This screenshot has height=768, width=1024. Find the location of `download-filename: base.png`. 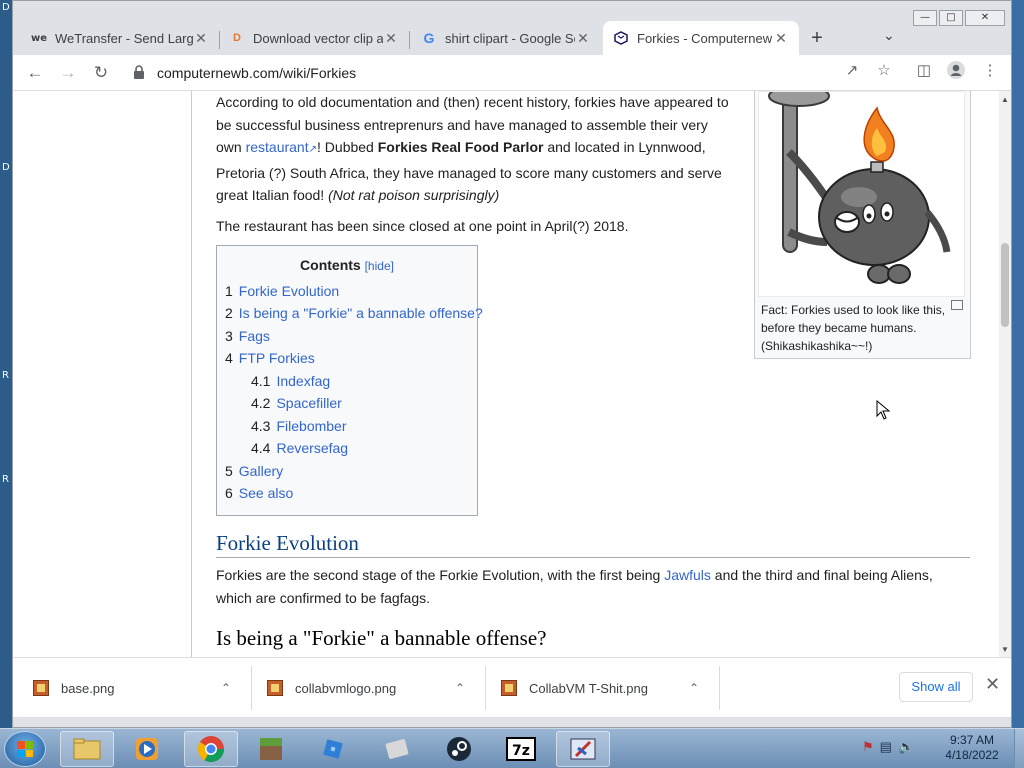

download-filename: base.png is located at coordinates (88, 688).